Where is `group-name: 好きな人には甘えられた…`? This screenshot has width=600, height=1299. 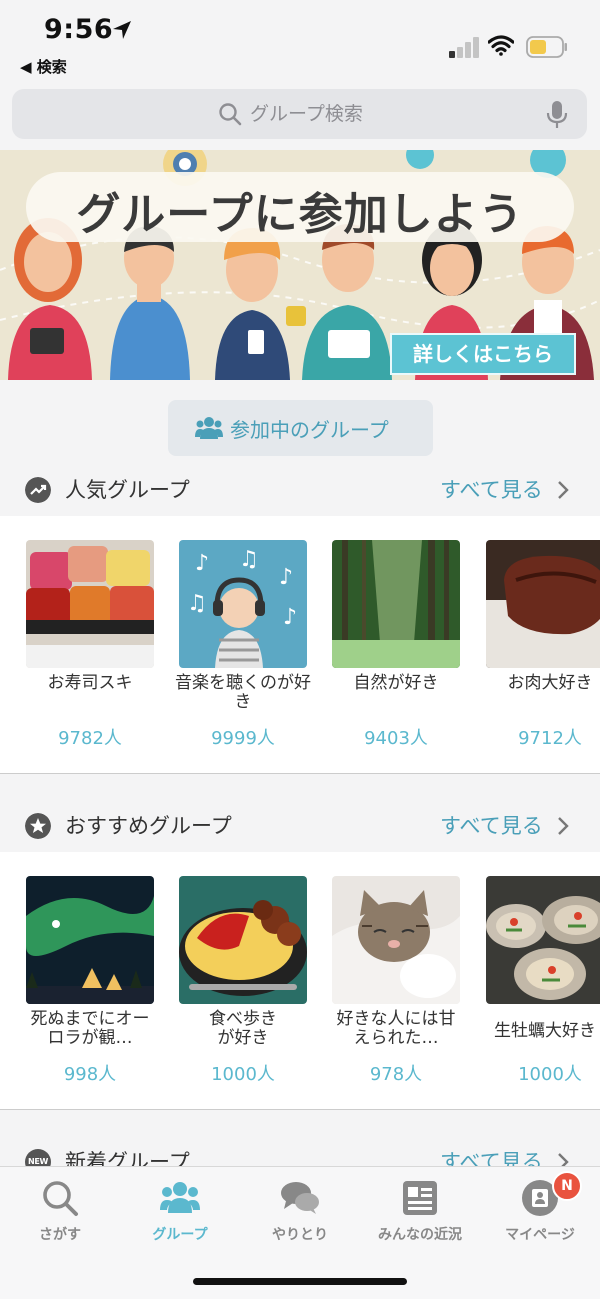 group-name: 好きな人には甘えられた… is located at coordinates (396, 1028).